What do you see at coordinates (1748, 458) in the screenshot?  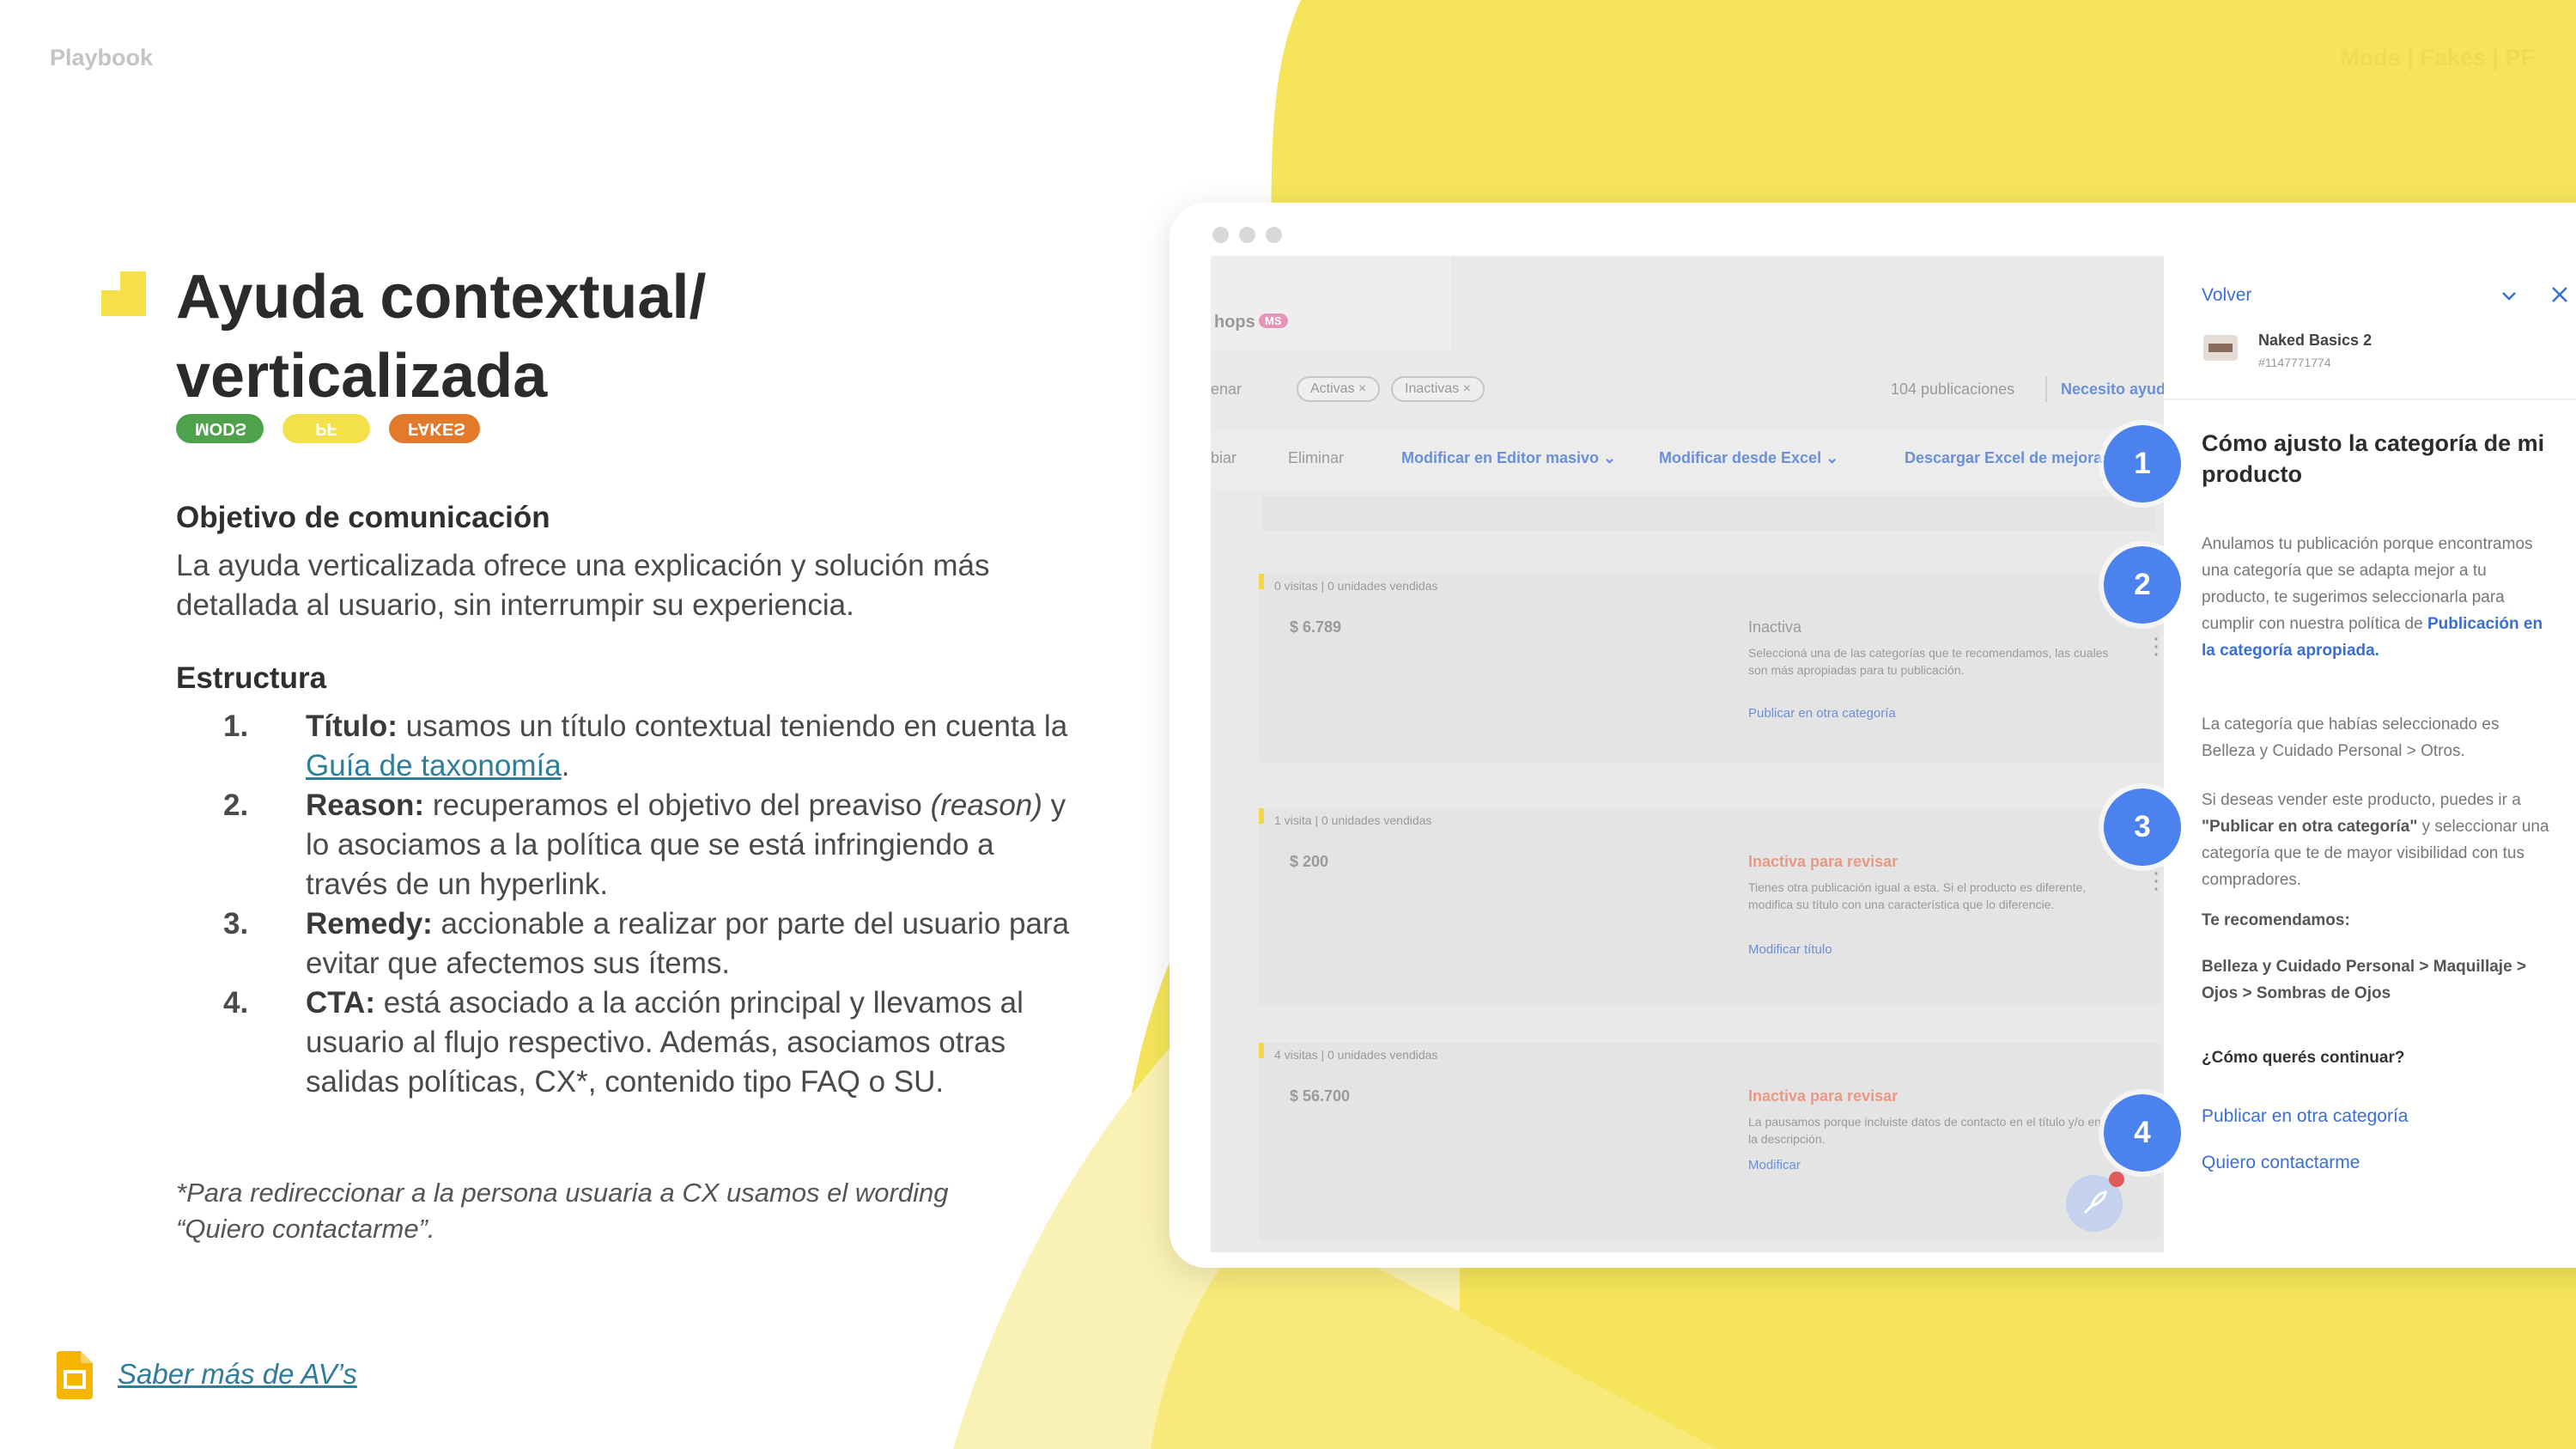 I see `action-excel-edit: Modificar desde Excel ⌄` at bounding box center [1748, 458].